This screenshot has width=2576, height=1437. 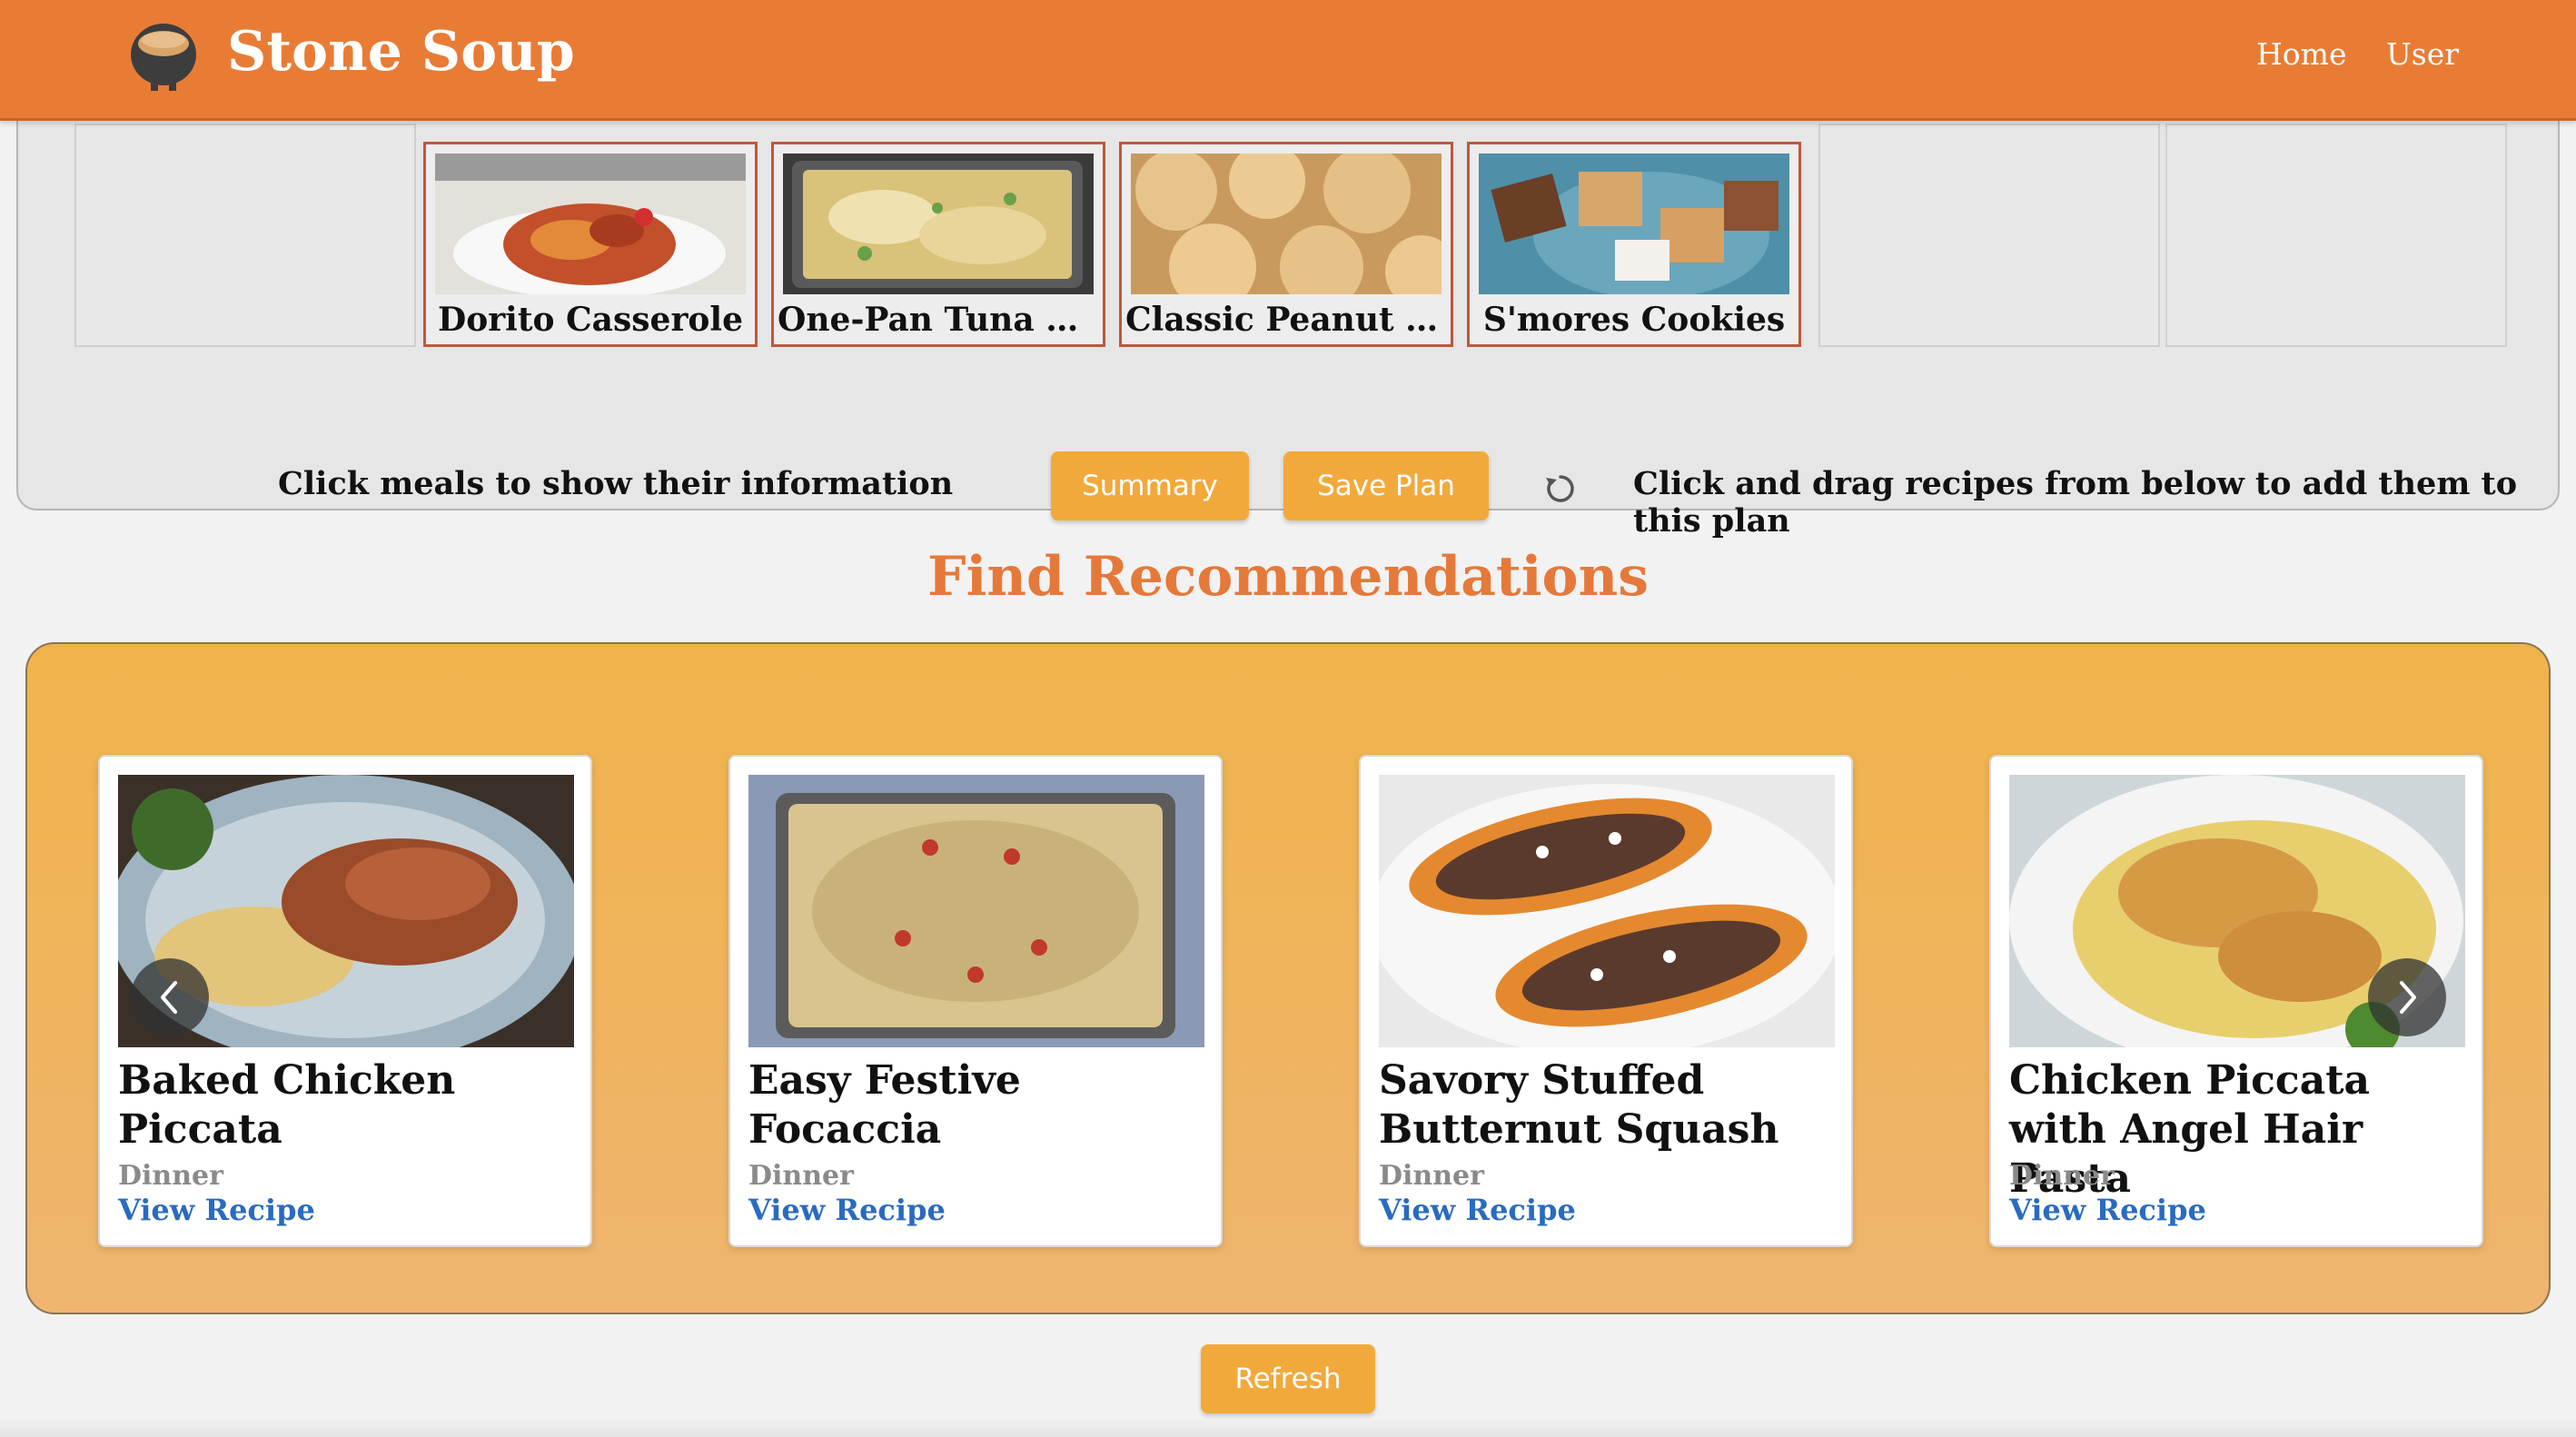 What do you see at coordinates (401, 52) in the screenshot?
I see `brand-title: Stone Soup` at bounding box center [401, 52].